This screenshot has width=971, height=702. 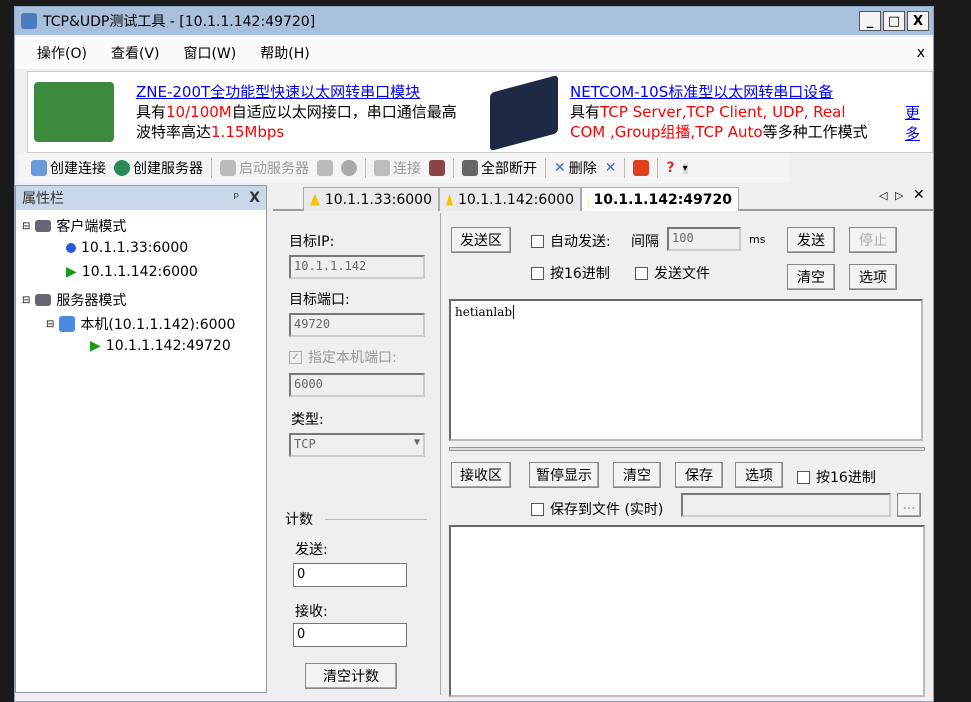 What do you see at coordinates (357, 267) in the screenshot?
I see `target-ip-field: 10.1.1.142` at bounding box center [357, 267].